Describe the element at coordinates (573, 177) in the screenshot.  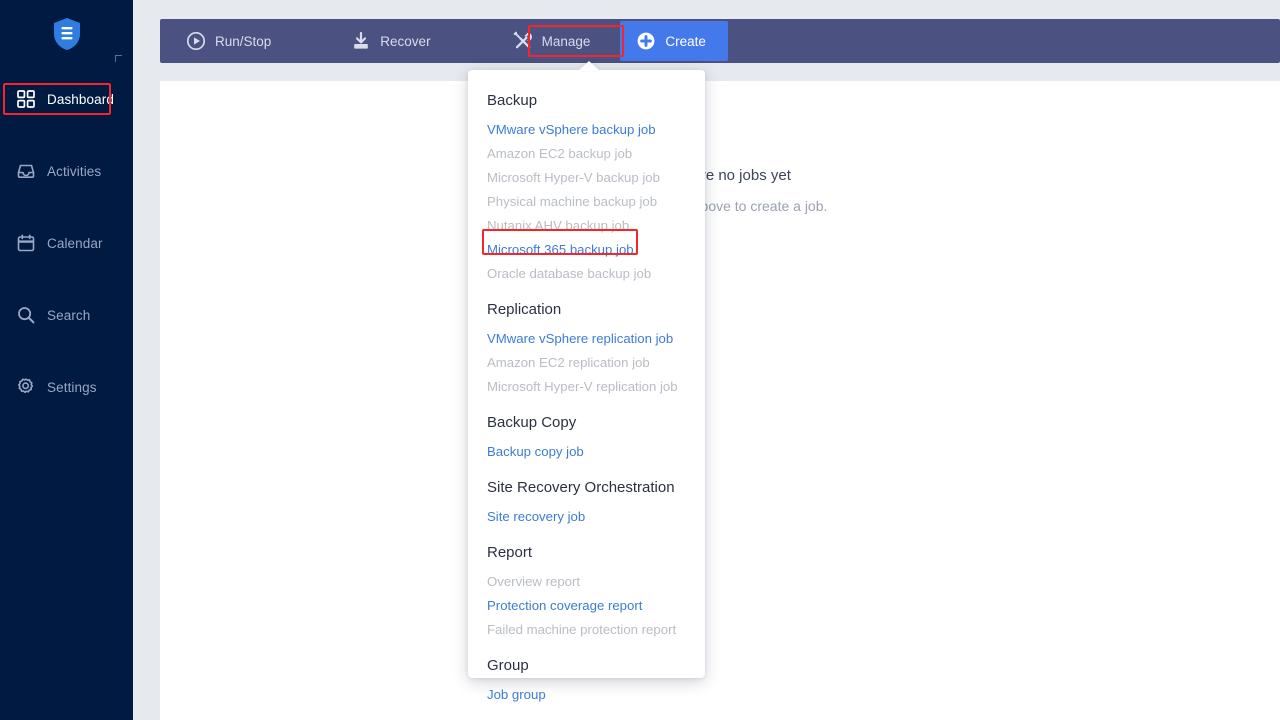
I see `menu-item-microsoft-hyper-v-backup-job: Microsoft Hyper-V backup job` at that location.